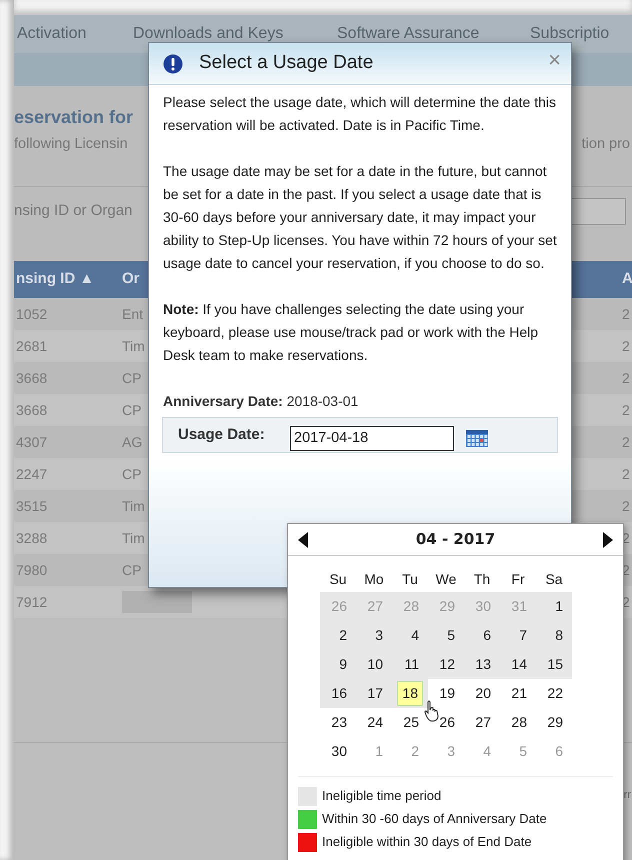 This screenshot has width=632, height=860. I want to click on table-cell-text: 2247, so click(31, 474).